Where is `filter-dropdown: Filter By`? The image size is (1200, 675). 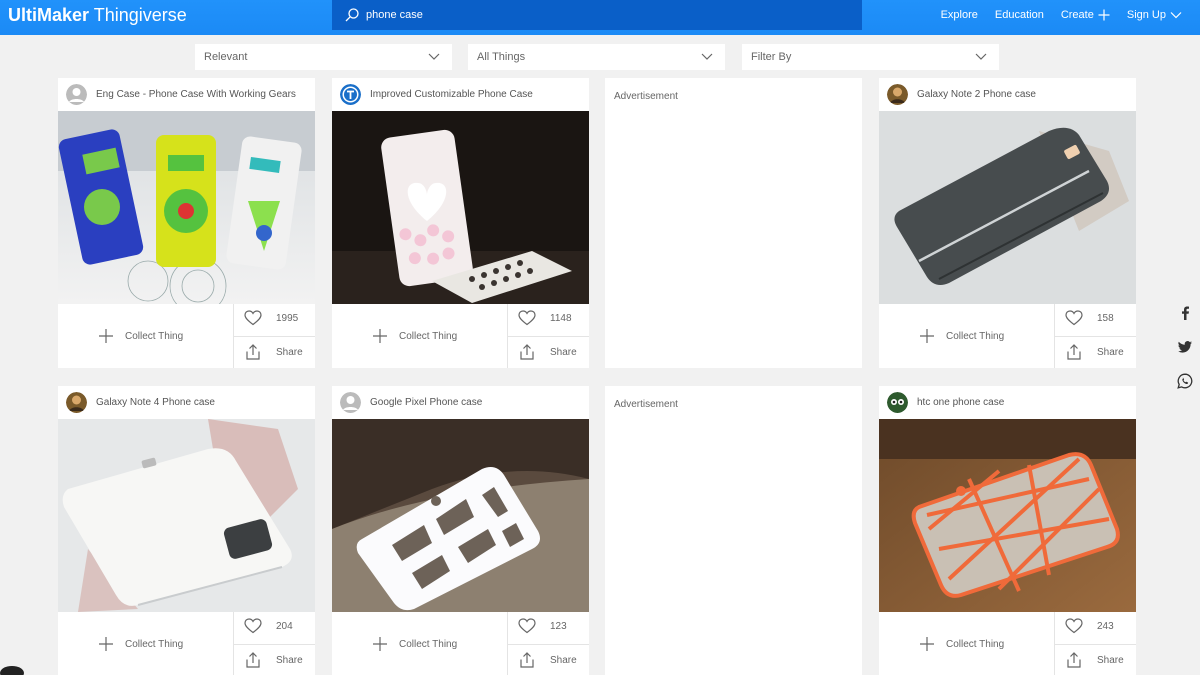
filter-dropdown: Filter By is located at coordinates (870, 57).